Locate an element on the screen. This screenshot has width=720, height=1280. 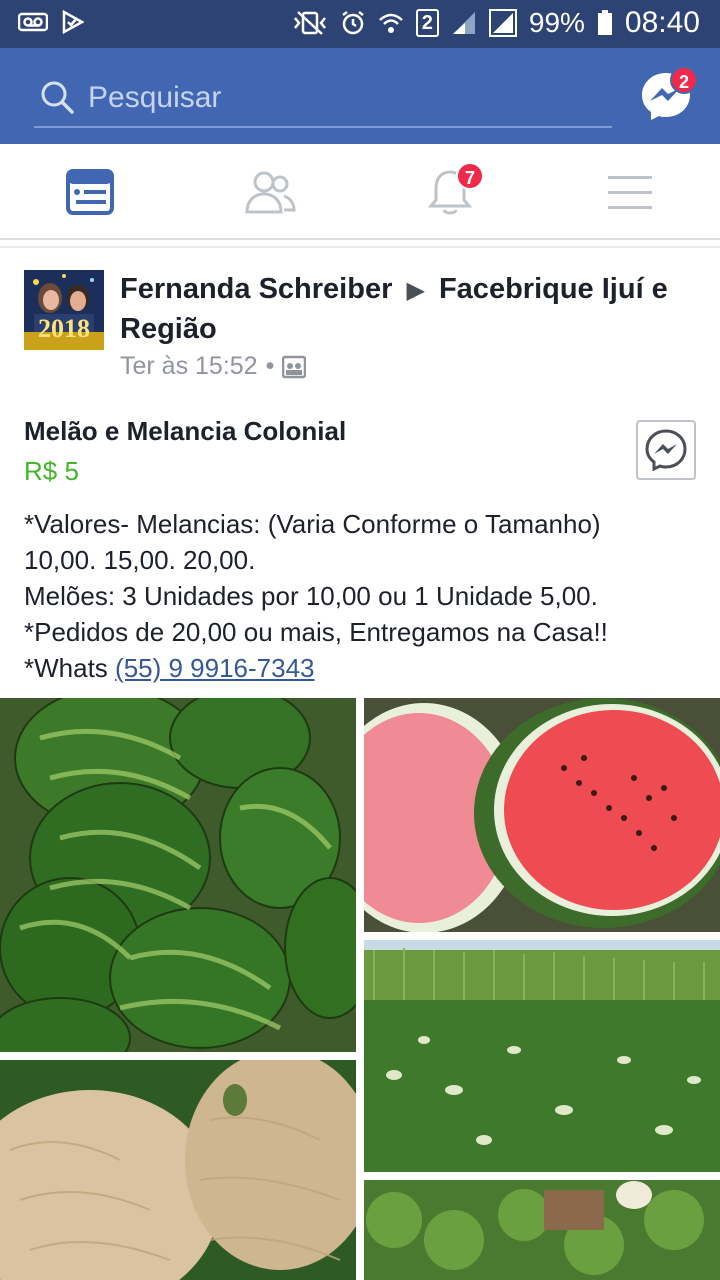
phone-link: (55) 9 9916-7343 is located at coordinates (214, 668).